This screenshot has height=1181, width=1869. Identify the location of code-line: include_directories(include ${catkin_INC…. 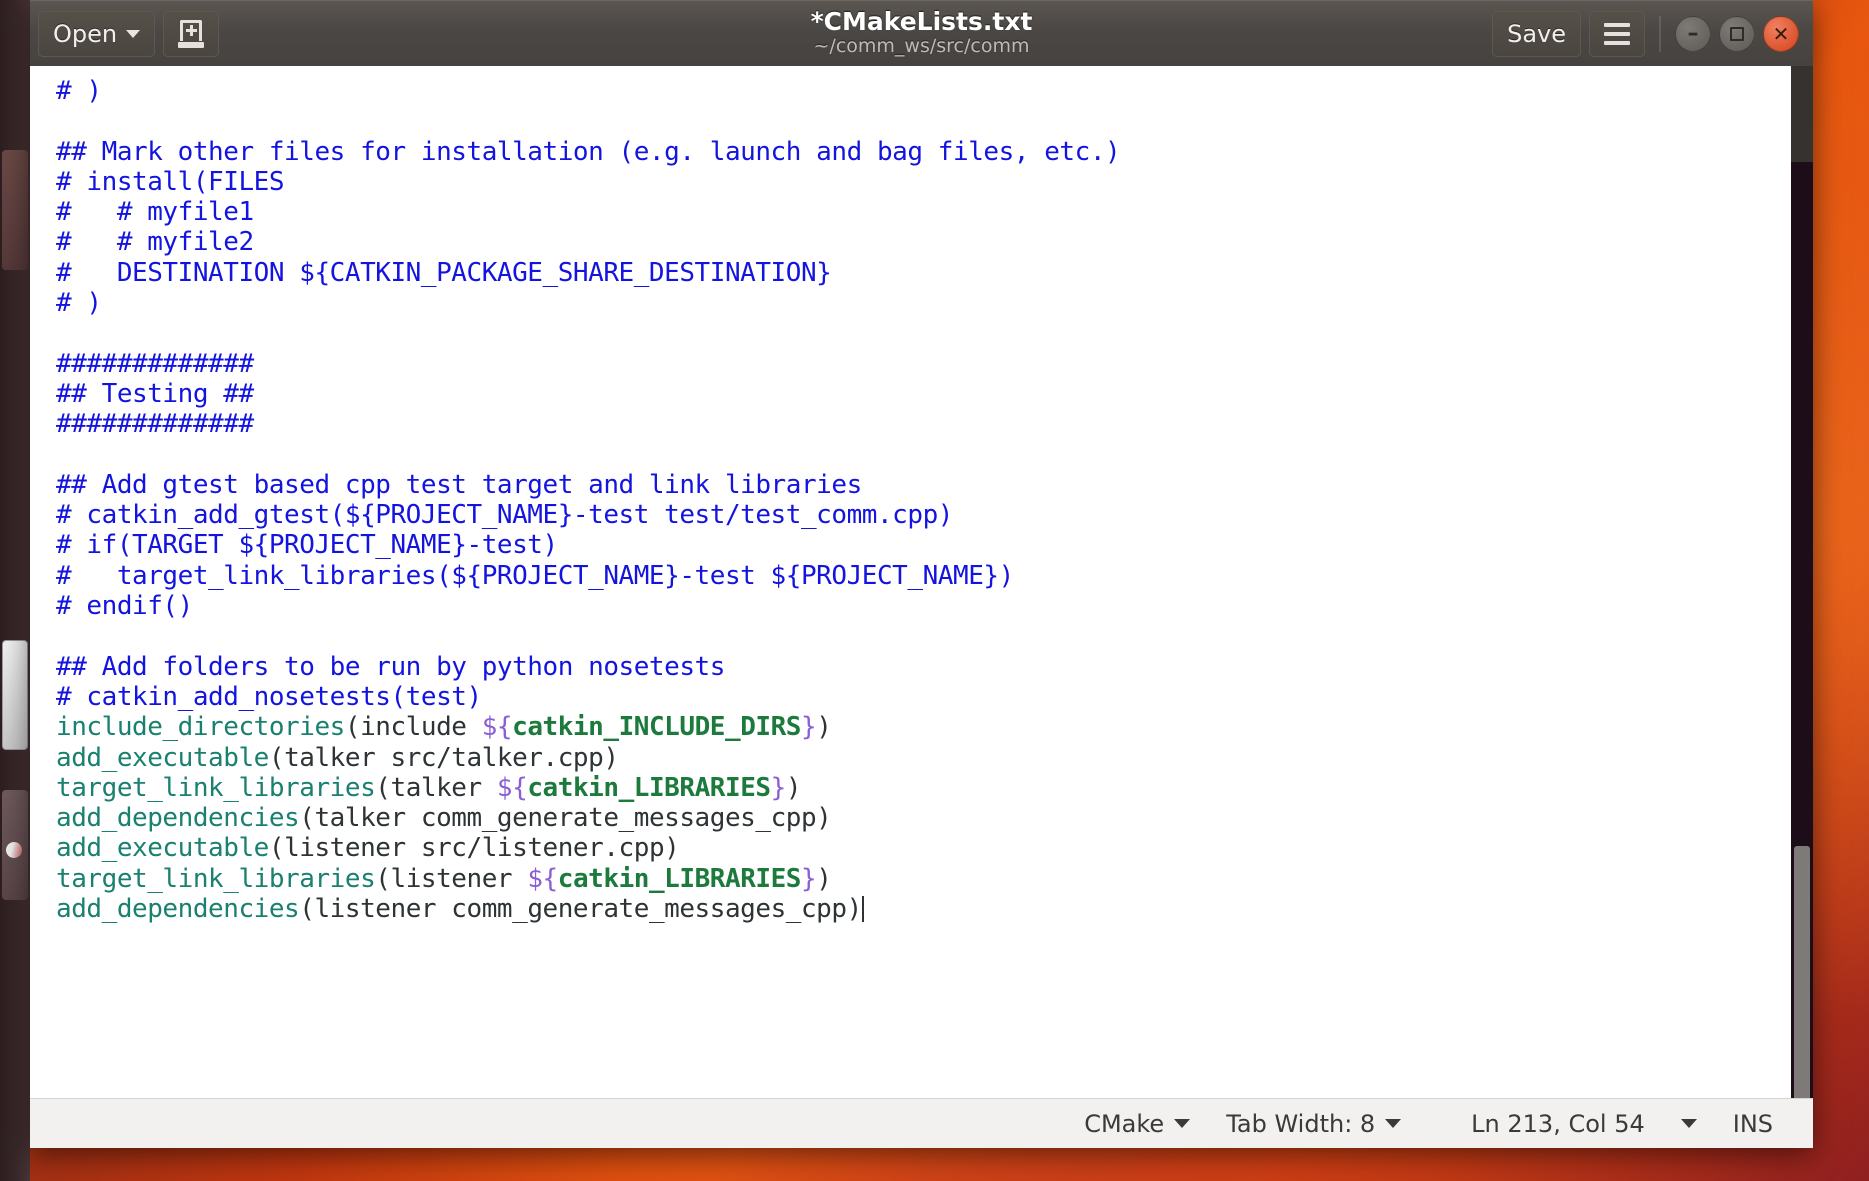
(934, 727).